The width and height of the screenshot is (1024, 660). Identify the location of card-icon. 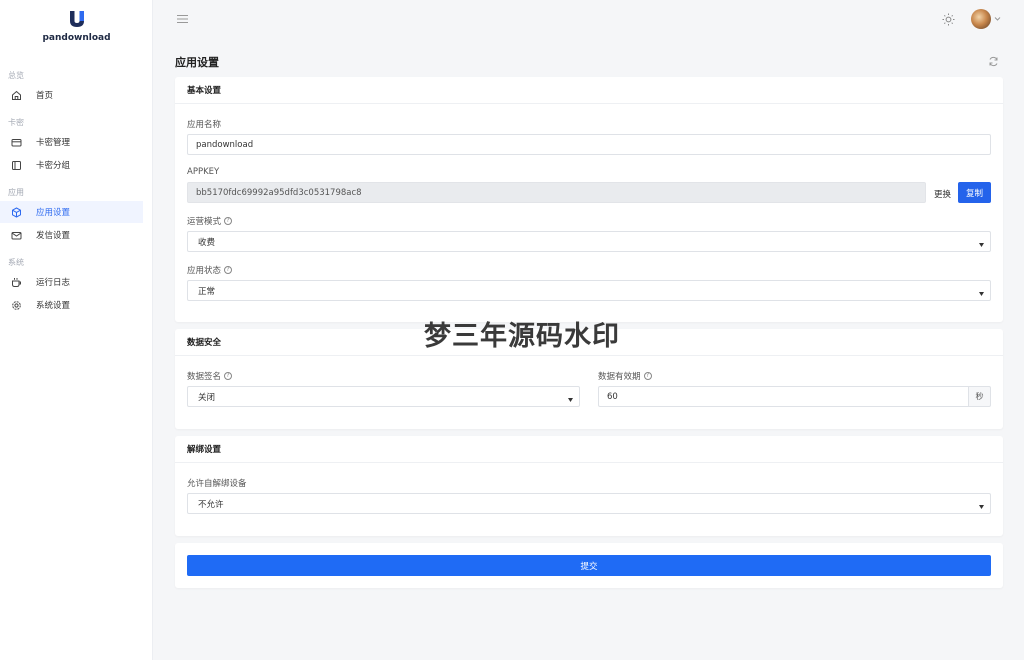
(16, 142).